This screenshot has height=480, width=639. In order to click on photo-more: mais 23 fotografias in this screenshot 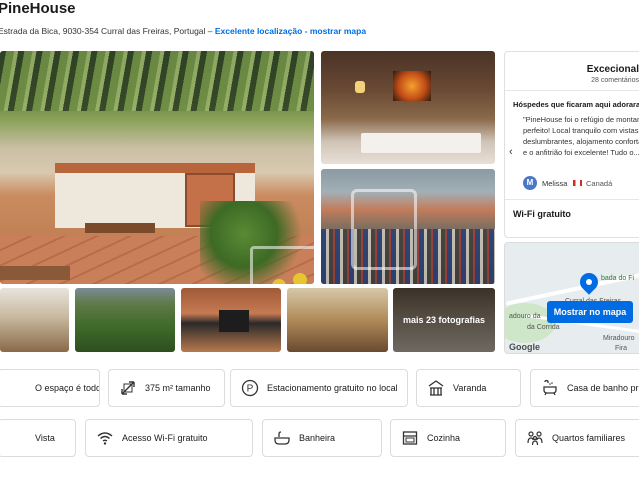, I will do `click(444, 320)`.